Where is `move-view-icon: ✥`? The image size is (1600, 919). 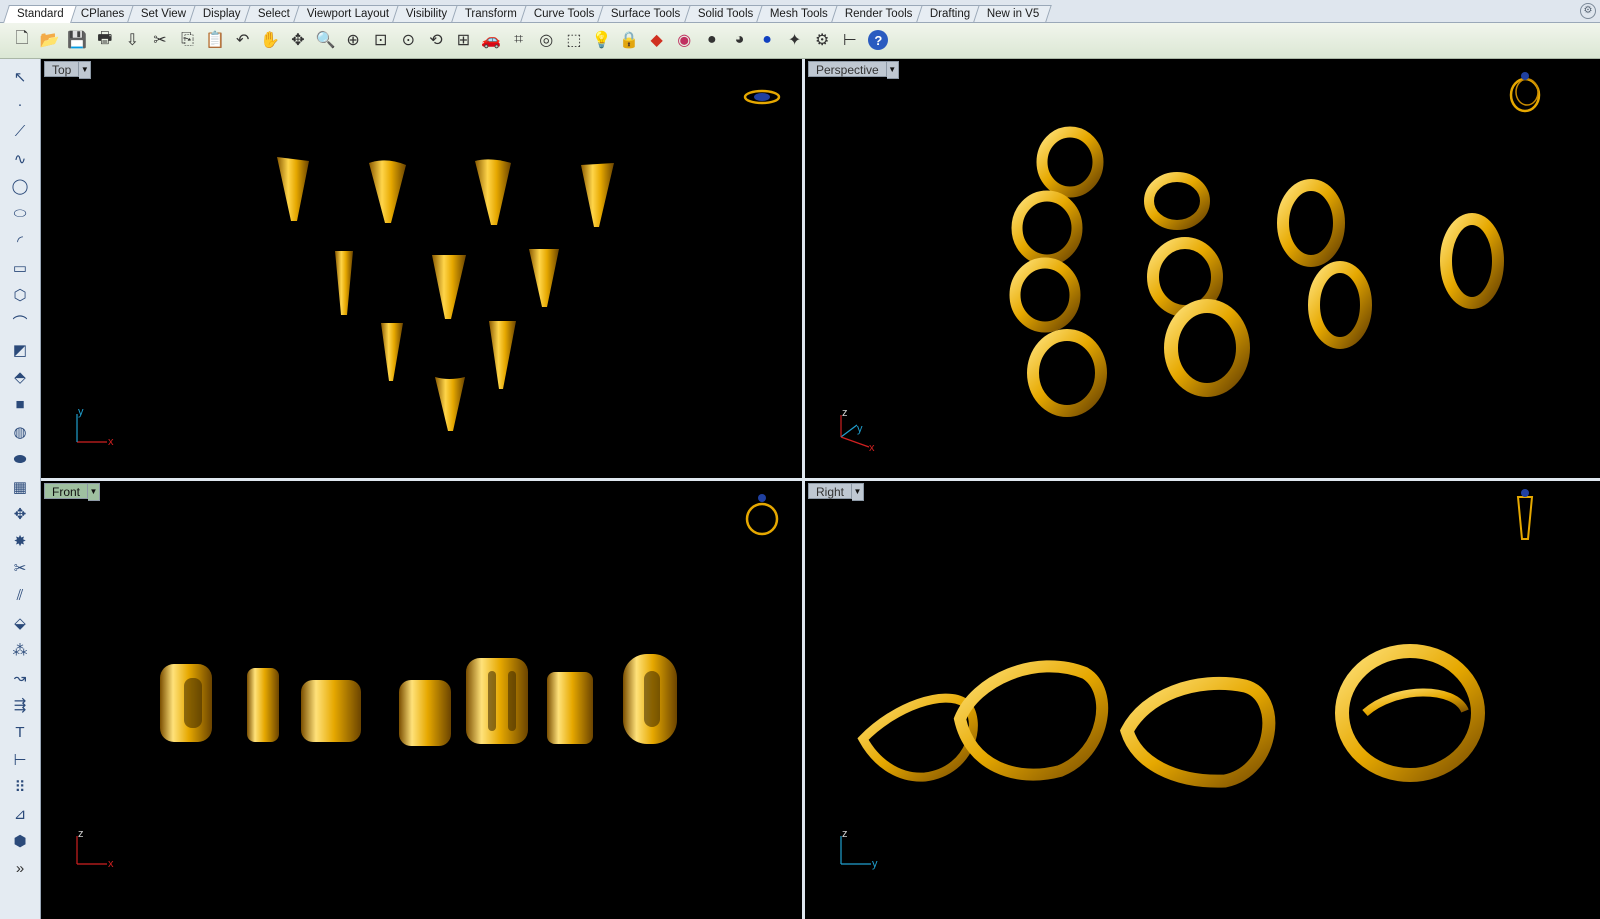
move-view-icon: ✥ is located at coordinates (298, 40).